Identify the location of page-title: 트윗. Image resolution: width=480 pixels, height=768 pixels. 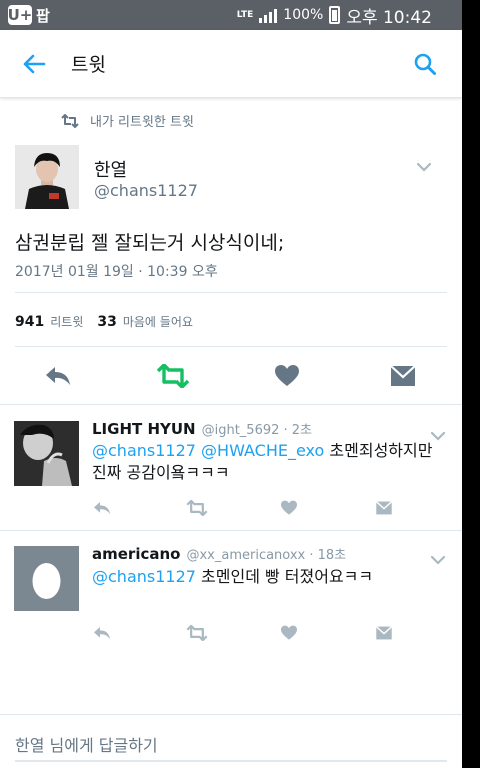
(88, 65).